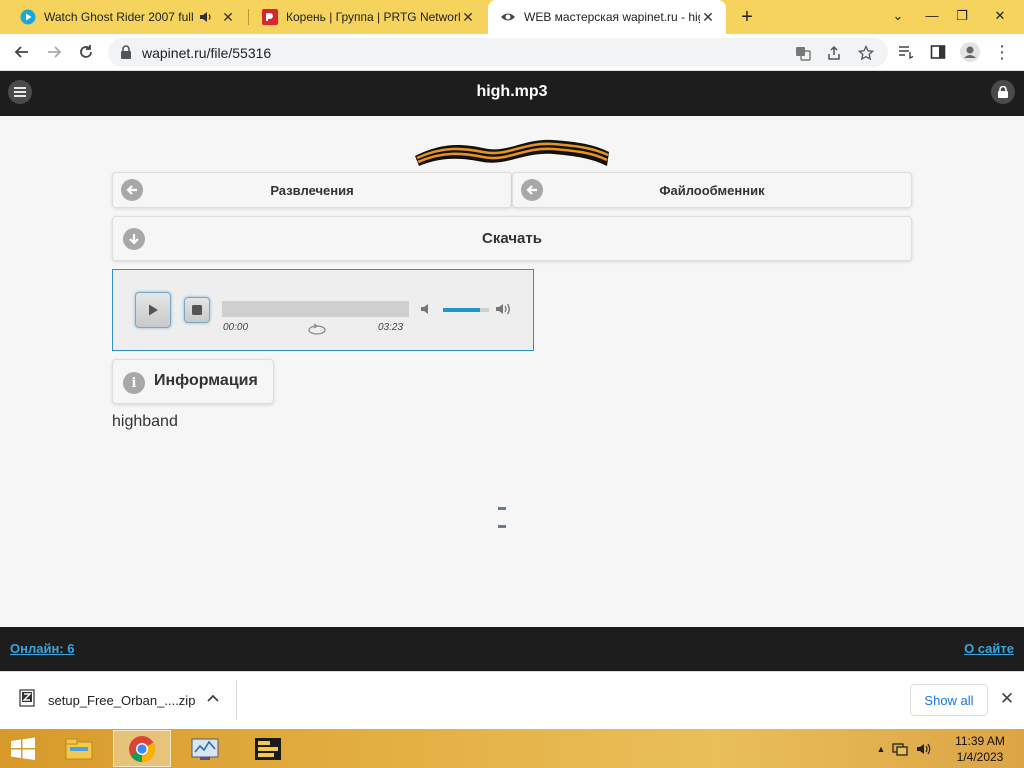 The image size is (1024, 768). I want to click on divider, so click(236, 700).